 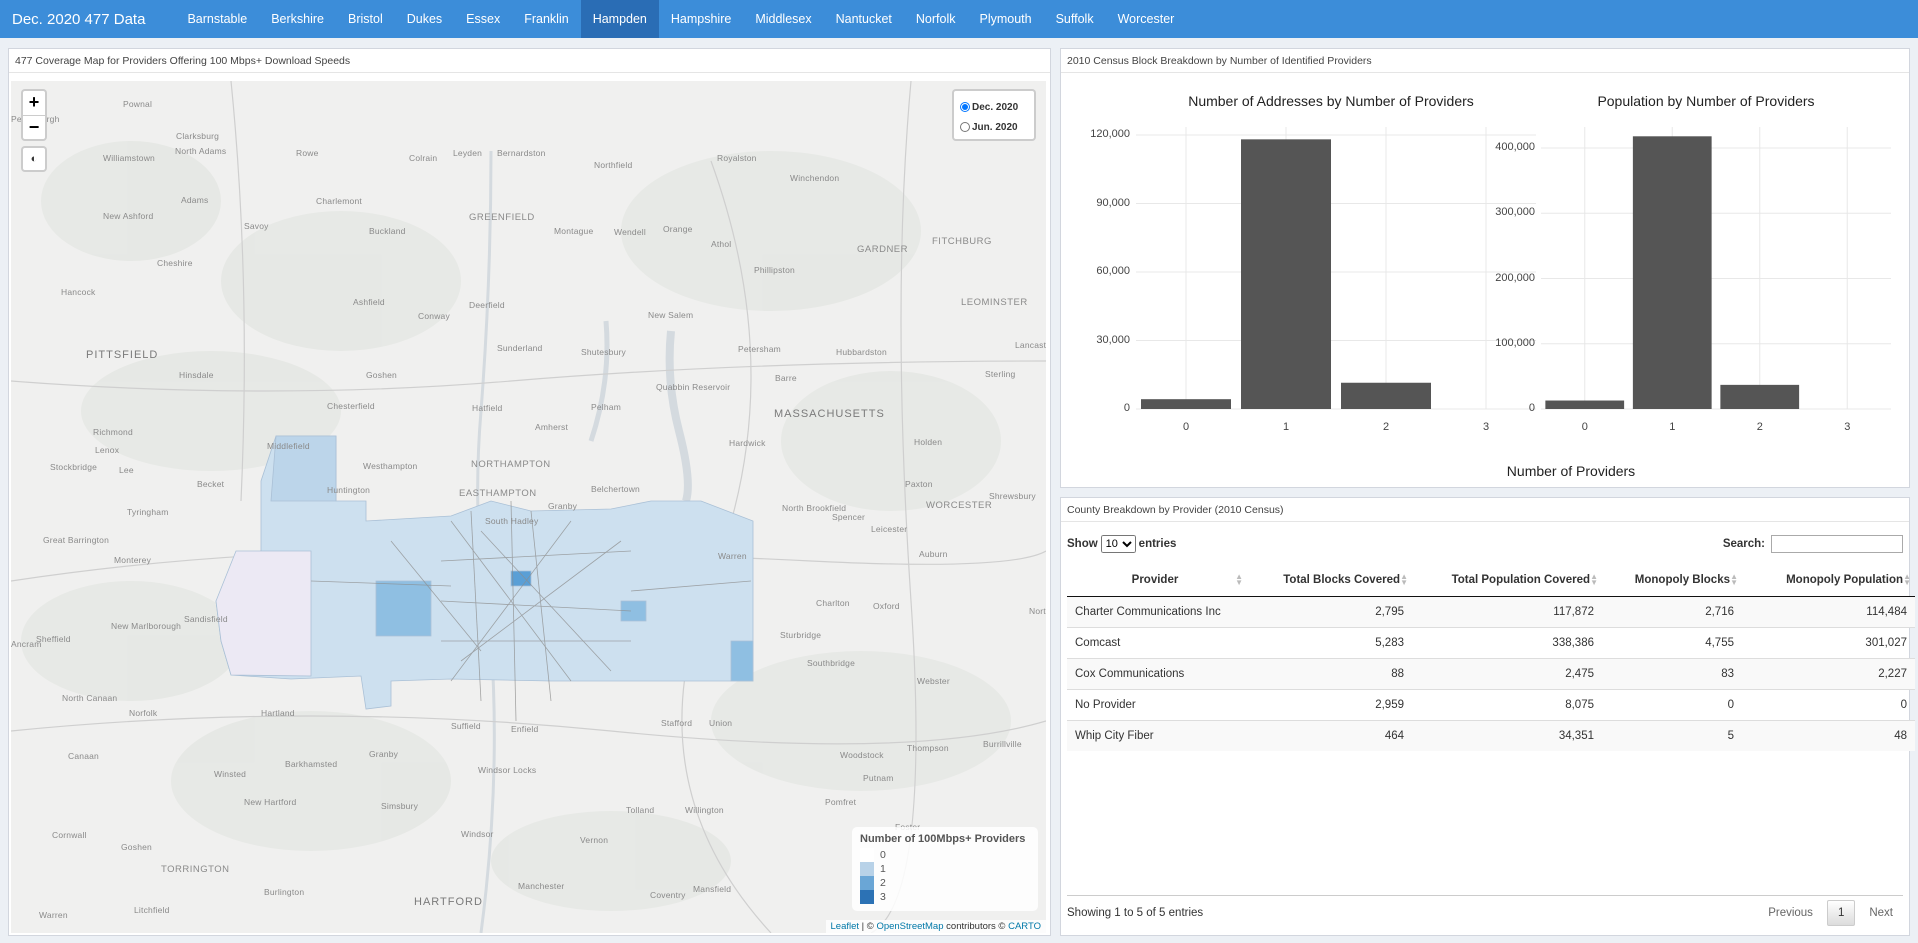 What do you see at coordinates (965, 127) in the screenshot?
I see `radio-jun-2020-input` at bounding box center [965, 127].